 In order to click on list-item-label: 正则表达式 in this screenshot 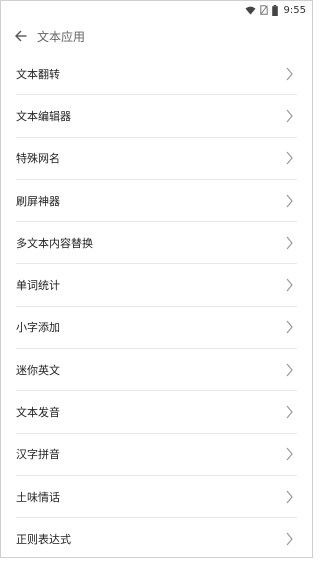, I will do `click(43, 540)`.